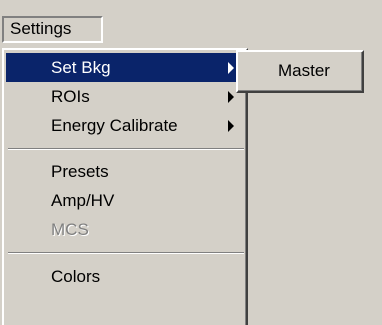 Image resolution: width=382 pixels, height=325 pixels. I want to click on menu-item-label: Energy Calibrate, so click(114, 125).